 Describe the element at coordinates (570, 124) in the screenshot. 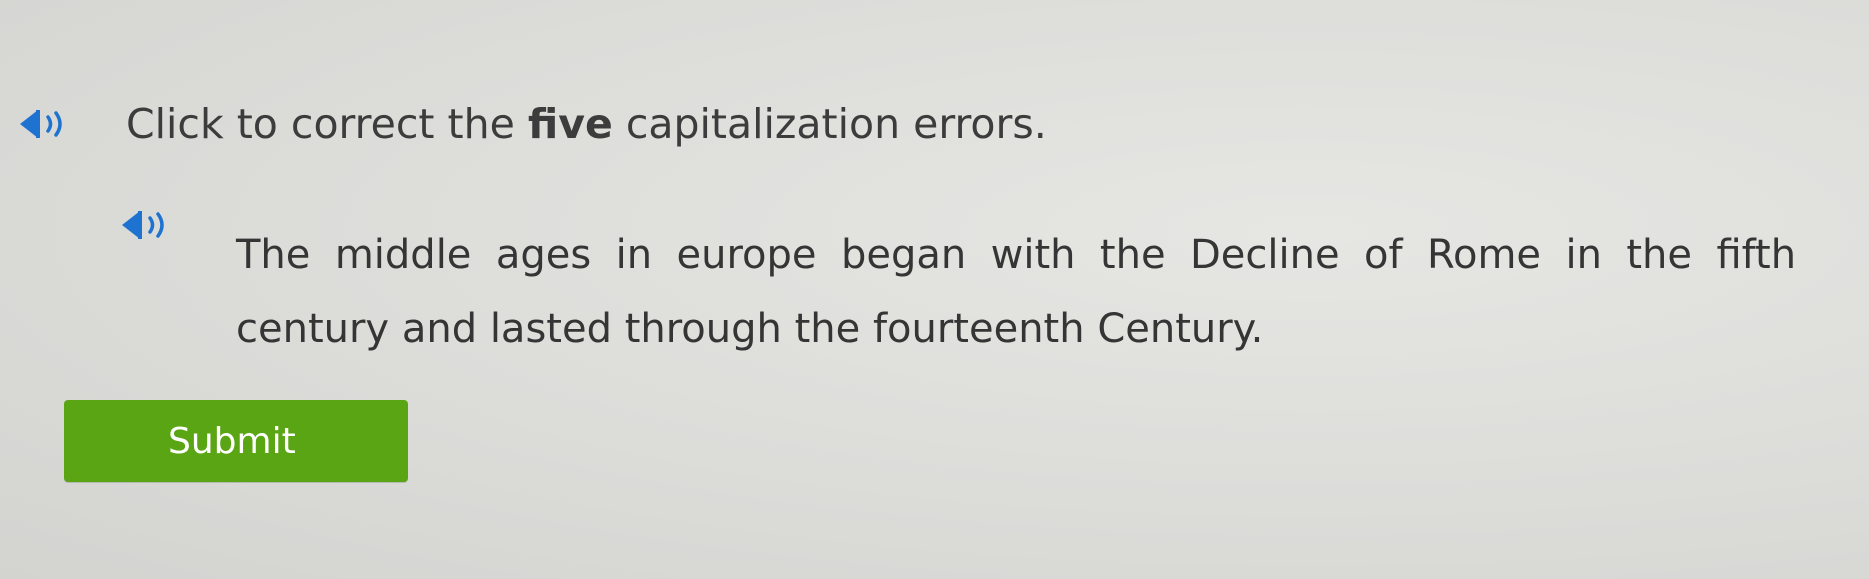

I see `instruction-emphasis: five` at that location.